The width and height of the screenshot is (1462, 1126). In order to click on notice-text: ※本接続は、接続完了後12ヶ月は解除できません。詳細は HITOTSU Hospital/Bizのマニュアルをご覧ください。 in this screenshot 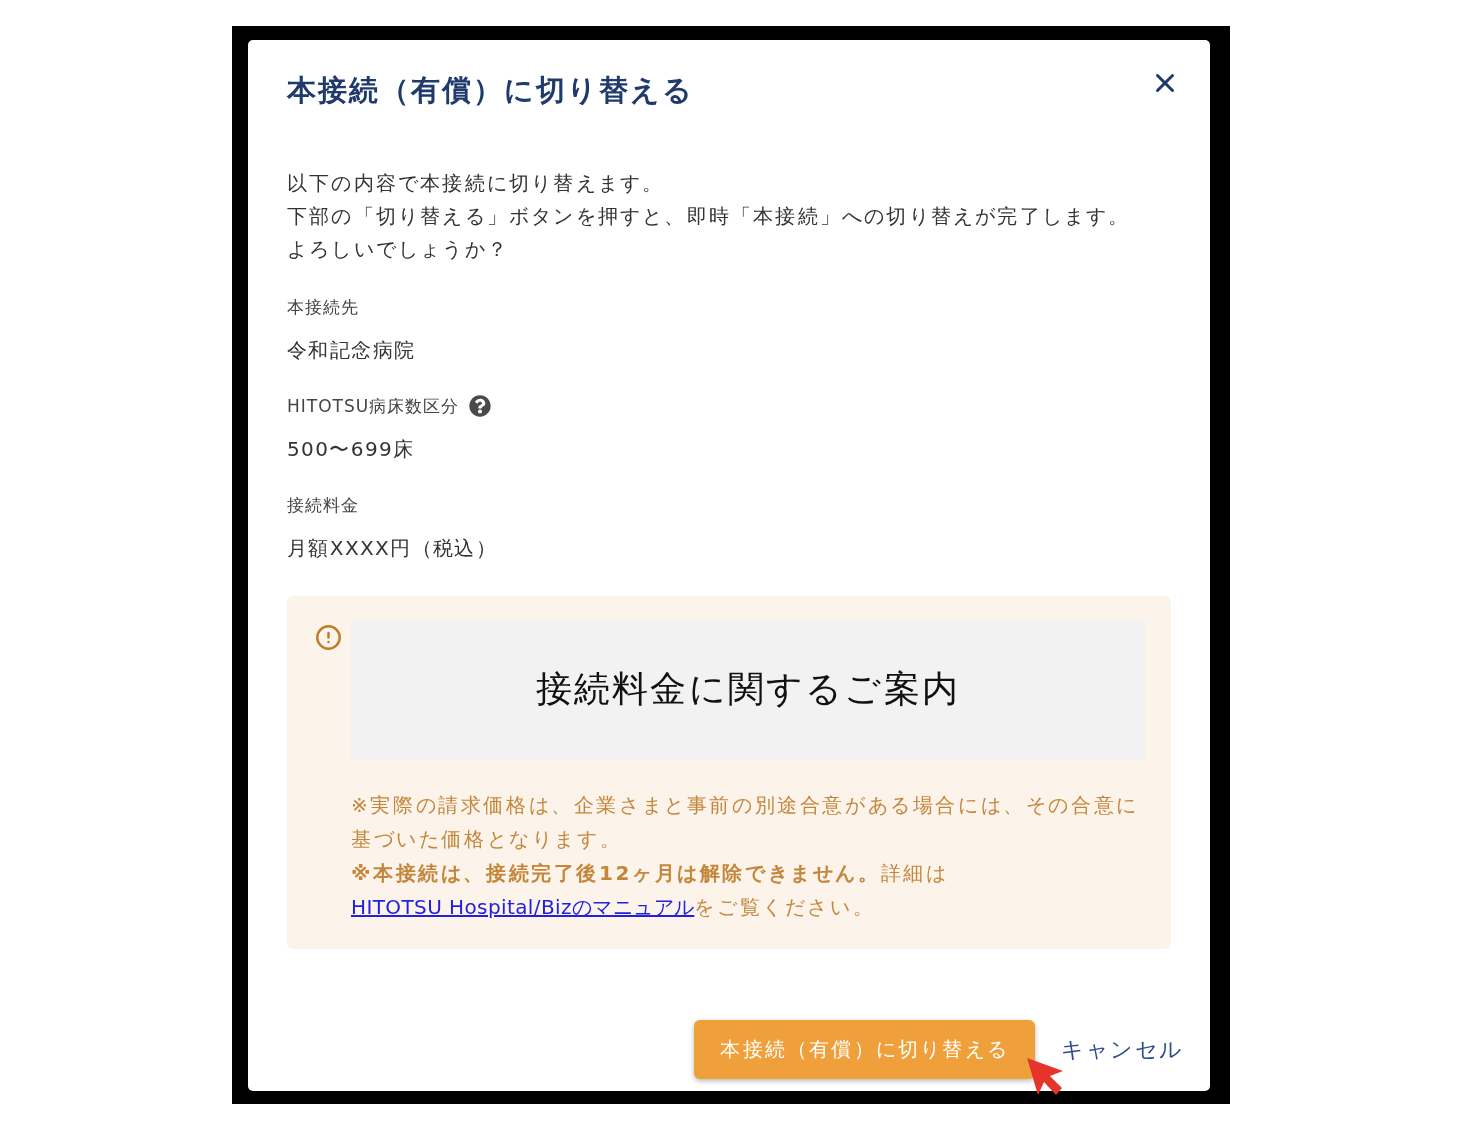, I will do `click(650, 890)`.